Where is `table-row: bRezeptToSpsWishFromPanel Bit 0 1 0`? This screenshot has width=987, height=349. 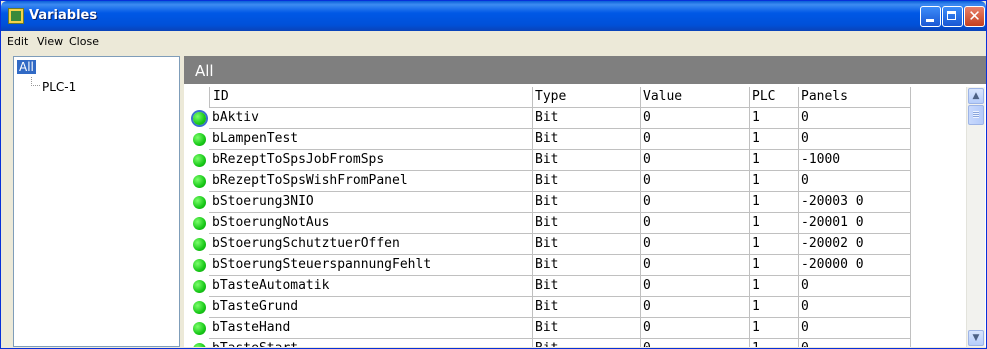
table-row: bRezeptToSpsWishFromPanel Bit 0 1 0 is located at coordinates (574, 181).